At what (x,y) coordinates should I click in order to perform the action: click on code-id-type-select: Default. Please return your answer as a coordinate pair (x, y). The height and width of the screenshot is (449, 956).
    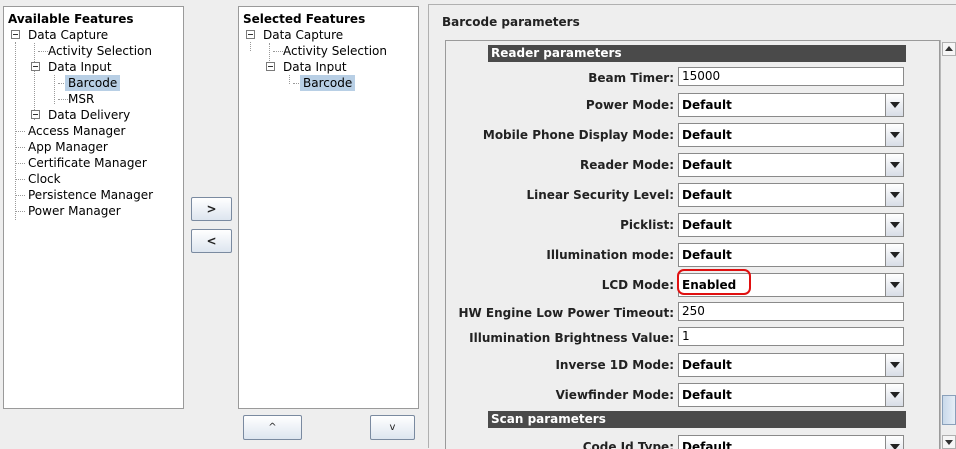
    Looking at the image, I should click on (791, 442).